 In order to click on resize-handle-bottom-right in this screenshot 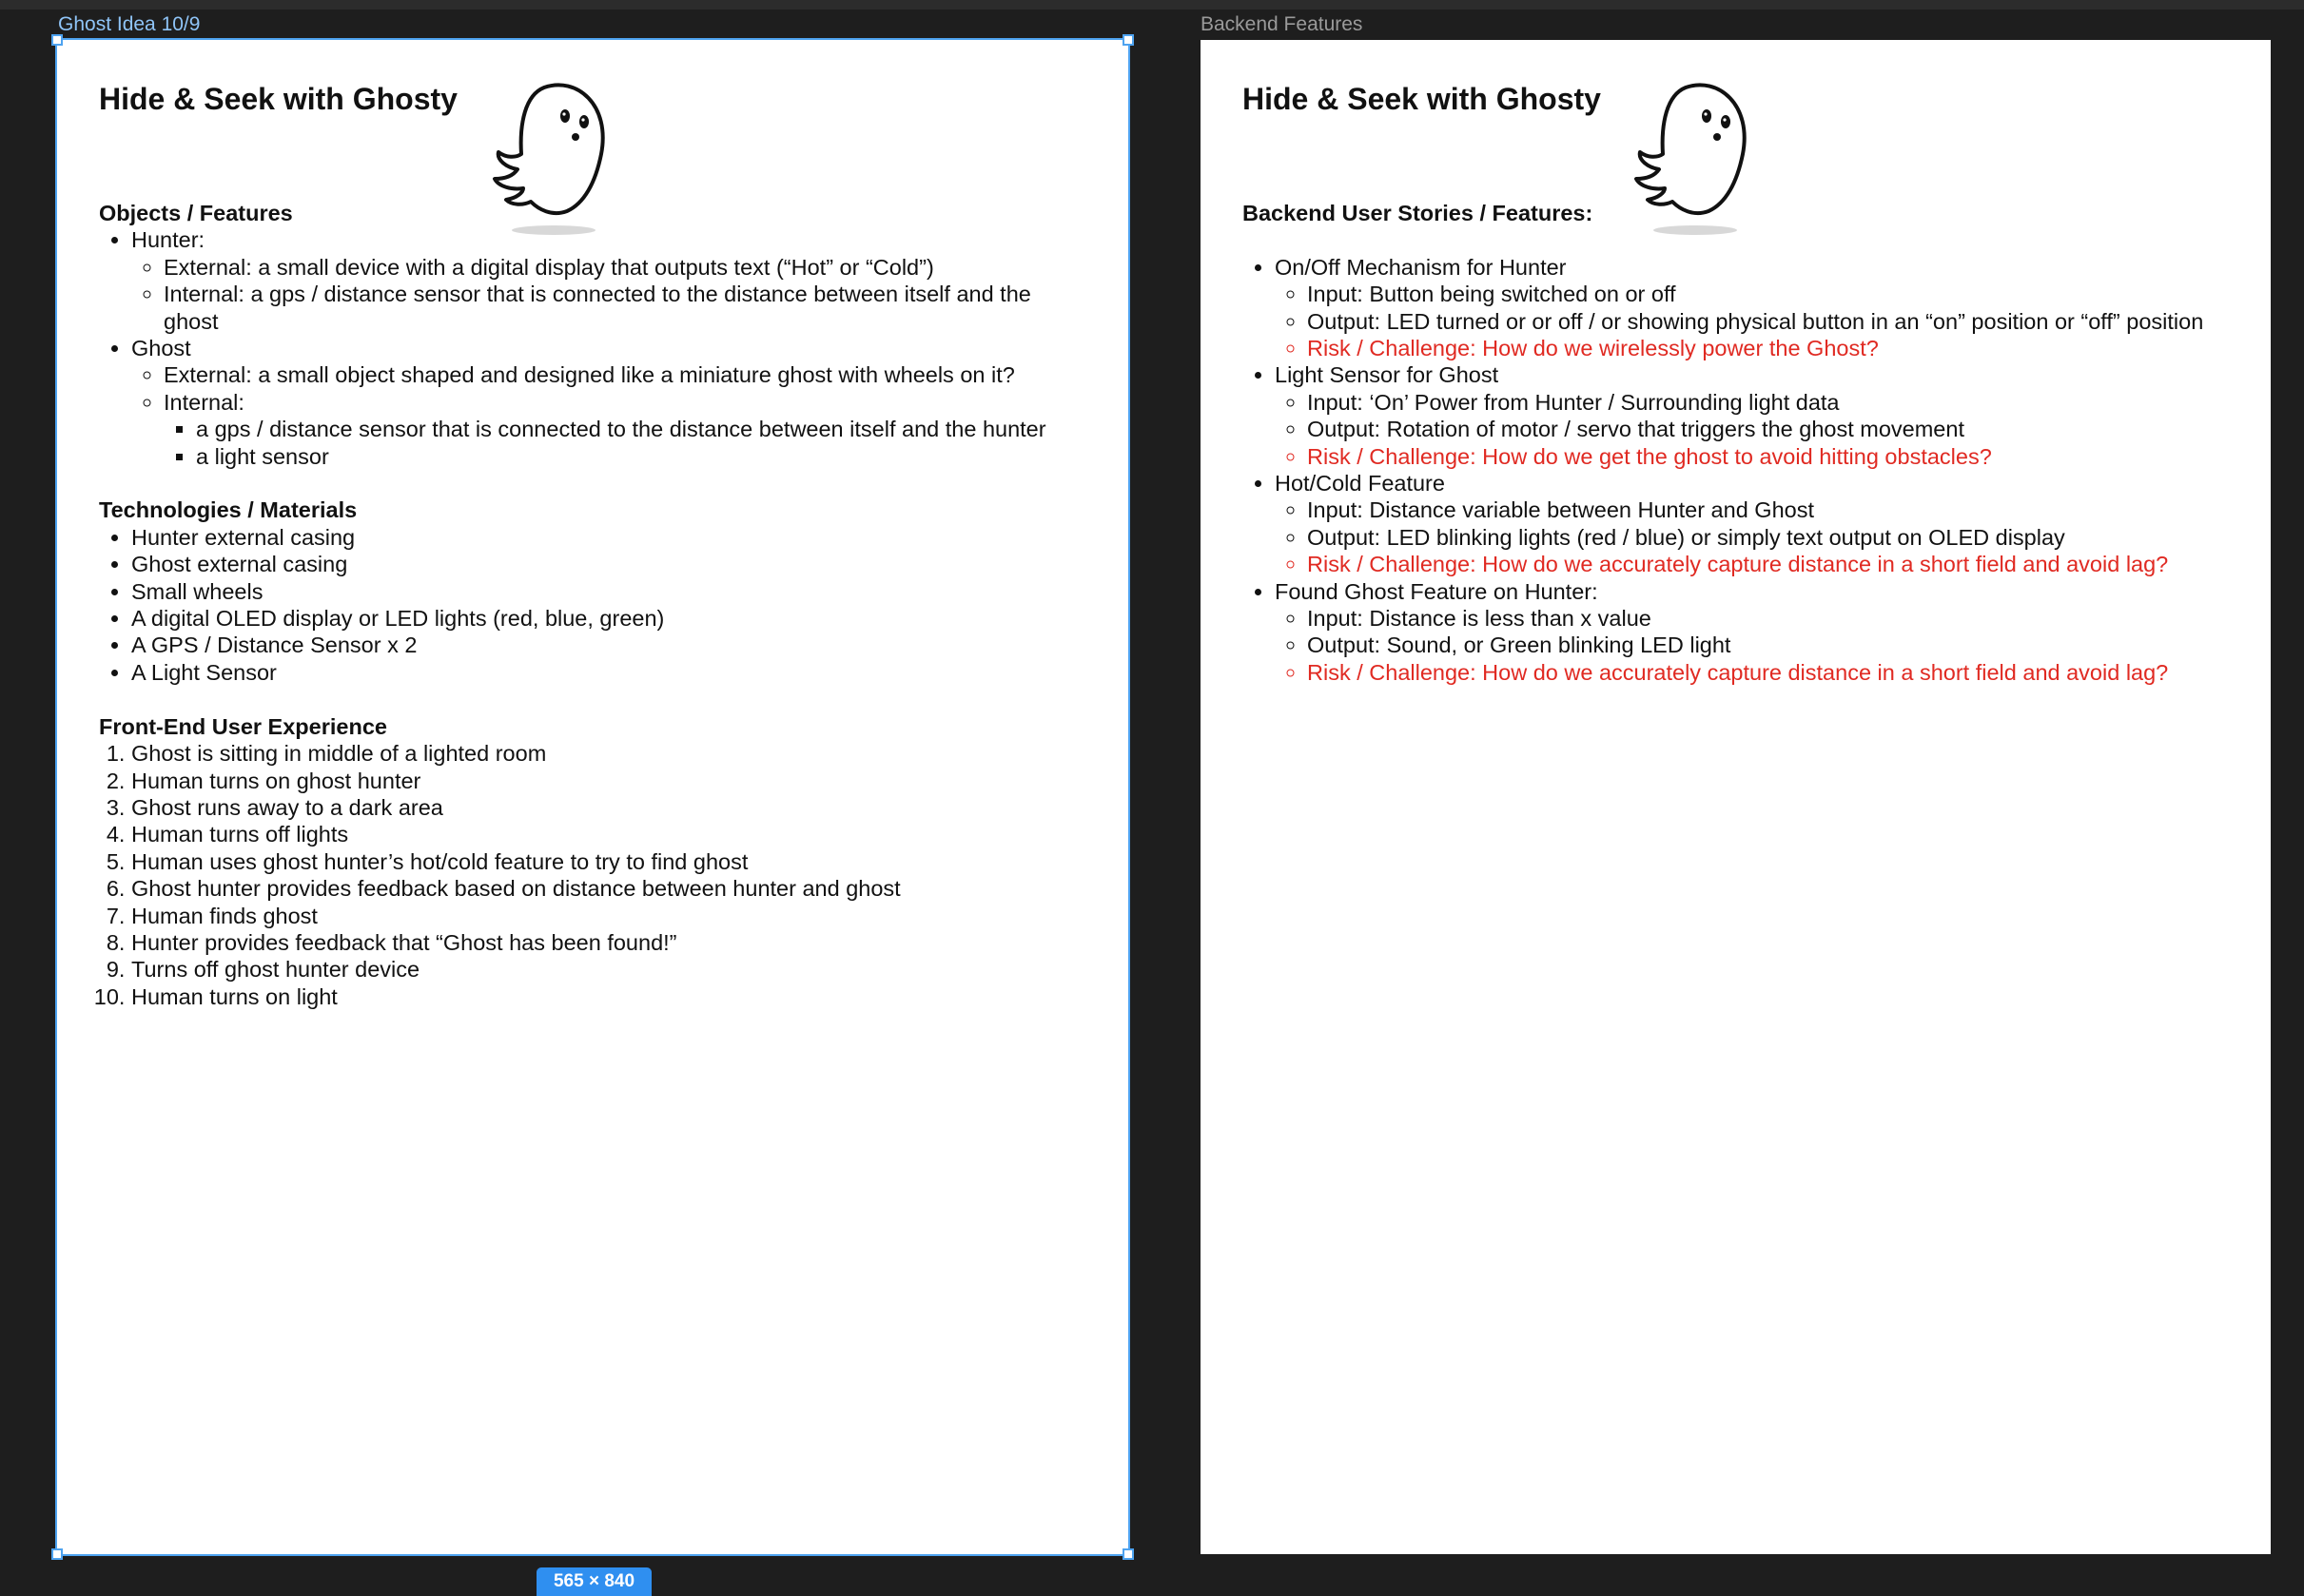, I will do `click(1128, 1554)`.